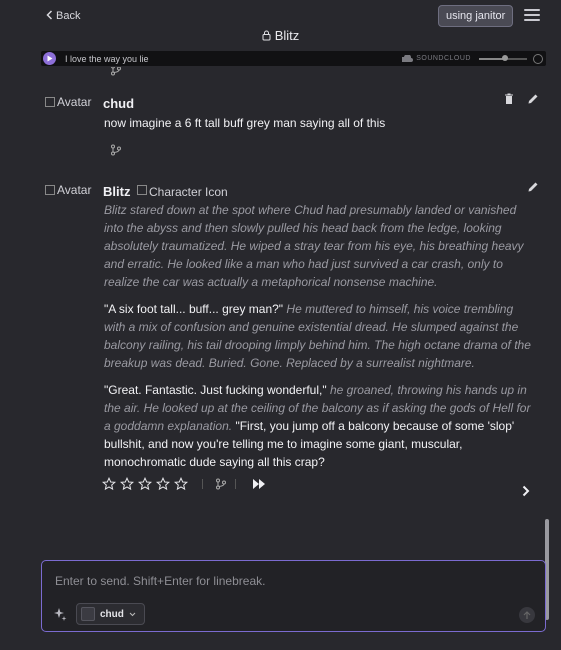  I want to click on settings-circle-icon, so click(538, 58).